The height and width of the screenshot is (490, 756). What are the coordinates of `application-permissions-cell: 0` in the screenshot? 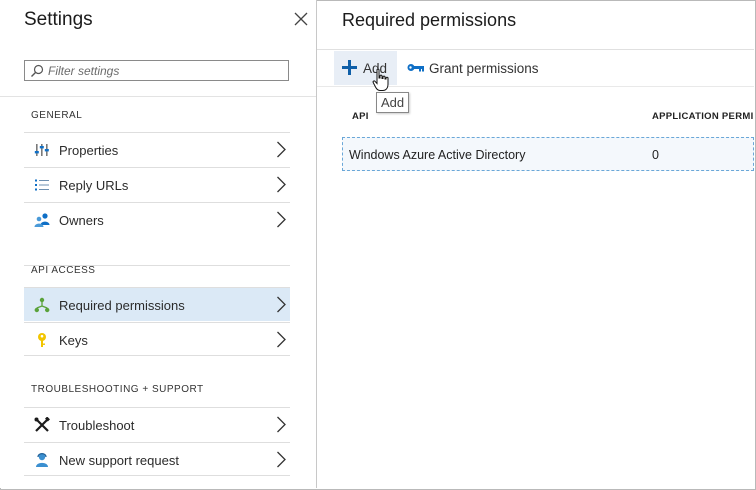 It's located at (655, 155).